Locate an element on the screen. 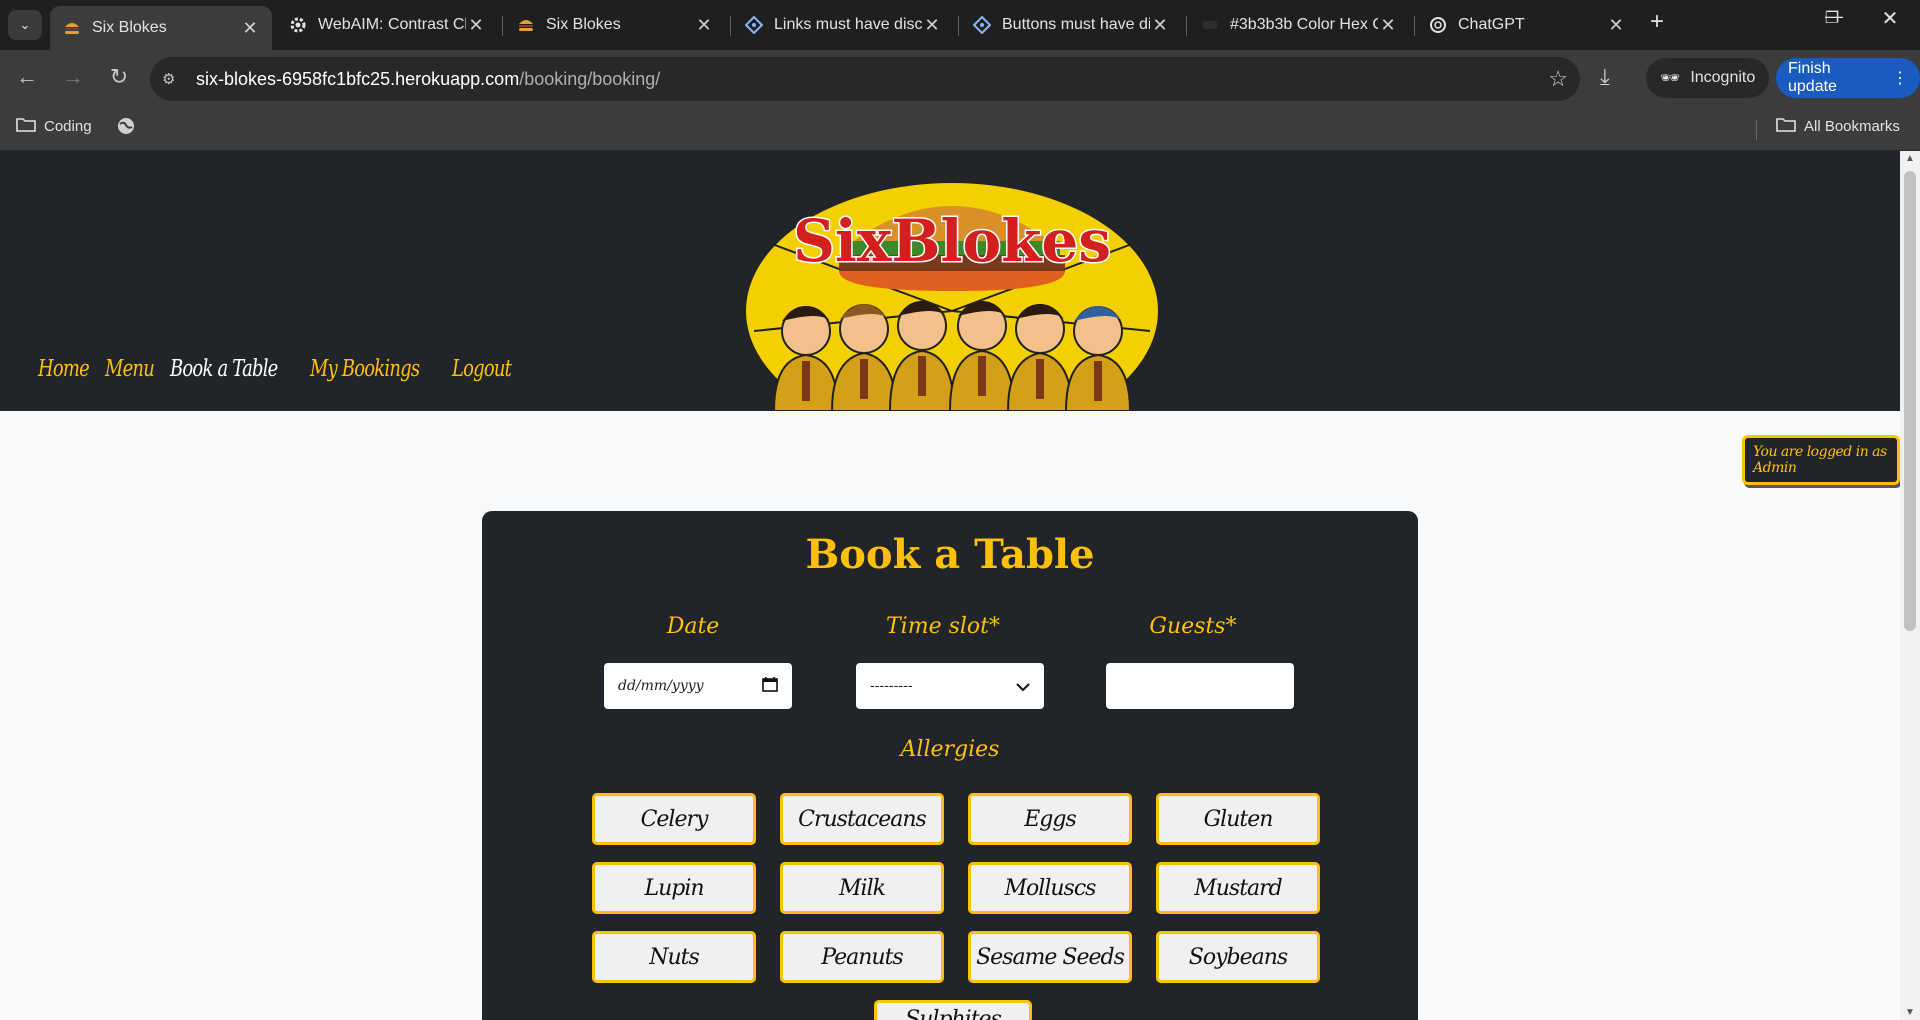 This screenshot has height=1020, width=1920. site-info-icon: ⚙ is located at coordinates (173, 79).